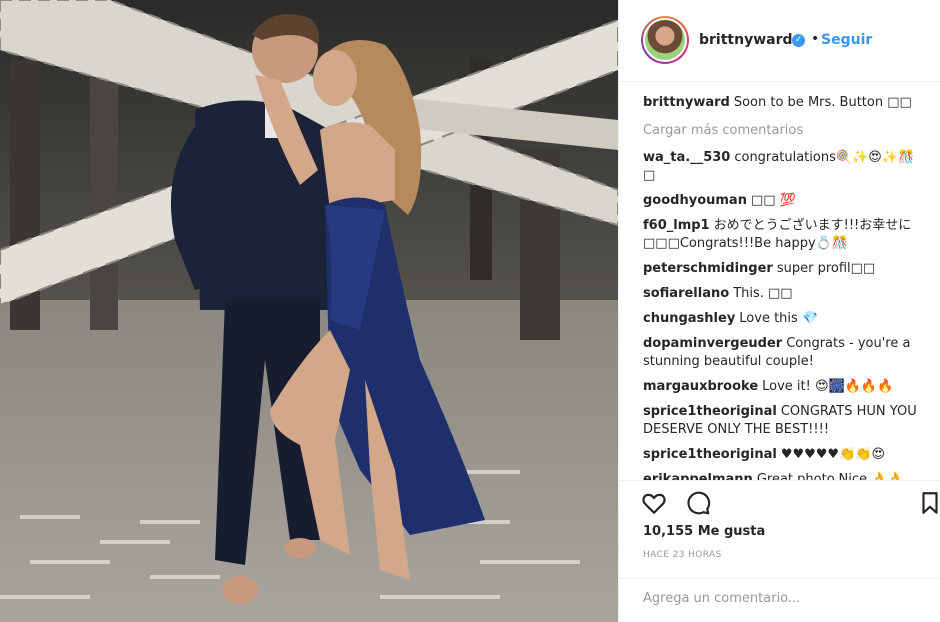 The width and height of the screenshot is (940, 622). I want to click on post-header: brittnyward ✓ • Seguir, so click(779, 41).